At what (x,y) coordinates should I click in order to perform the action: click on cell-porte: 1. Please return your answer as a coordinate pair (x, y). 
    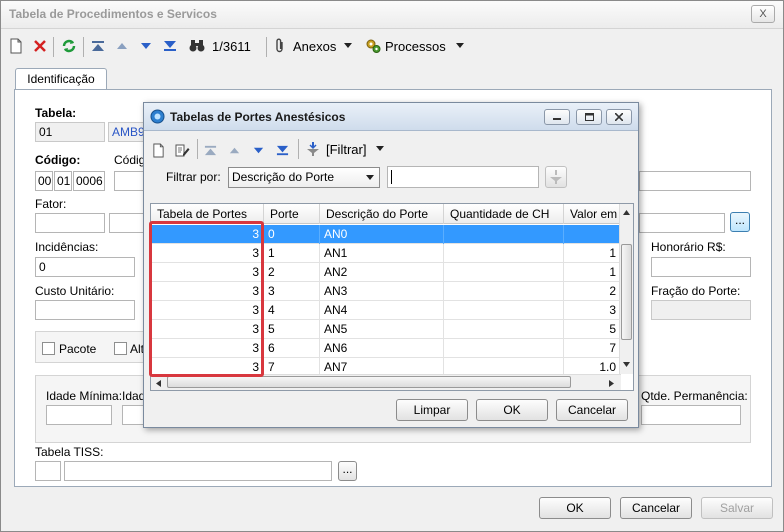
    Looking at the image, I should click on (292, 253).